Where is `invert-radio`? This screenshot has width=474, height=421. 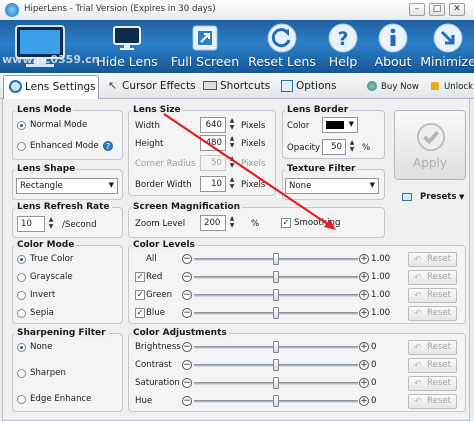 invert-radio is located at coordinates (21, 295).